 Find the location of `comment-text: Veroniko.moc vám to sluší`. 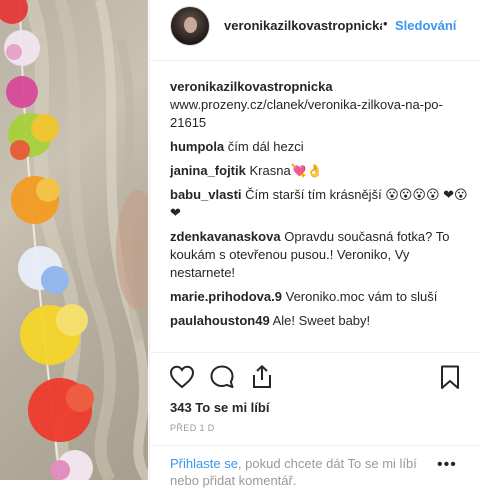

comment-text: Veroniko.moc vám to sluší is located at coordinates (361, 296).